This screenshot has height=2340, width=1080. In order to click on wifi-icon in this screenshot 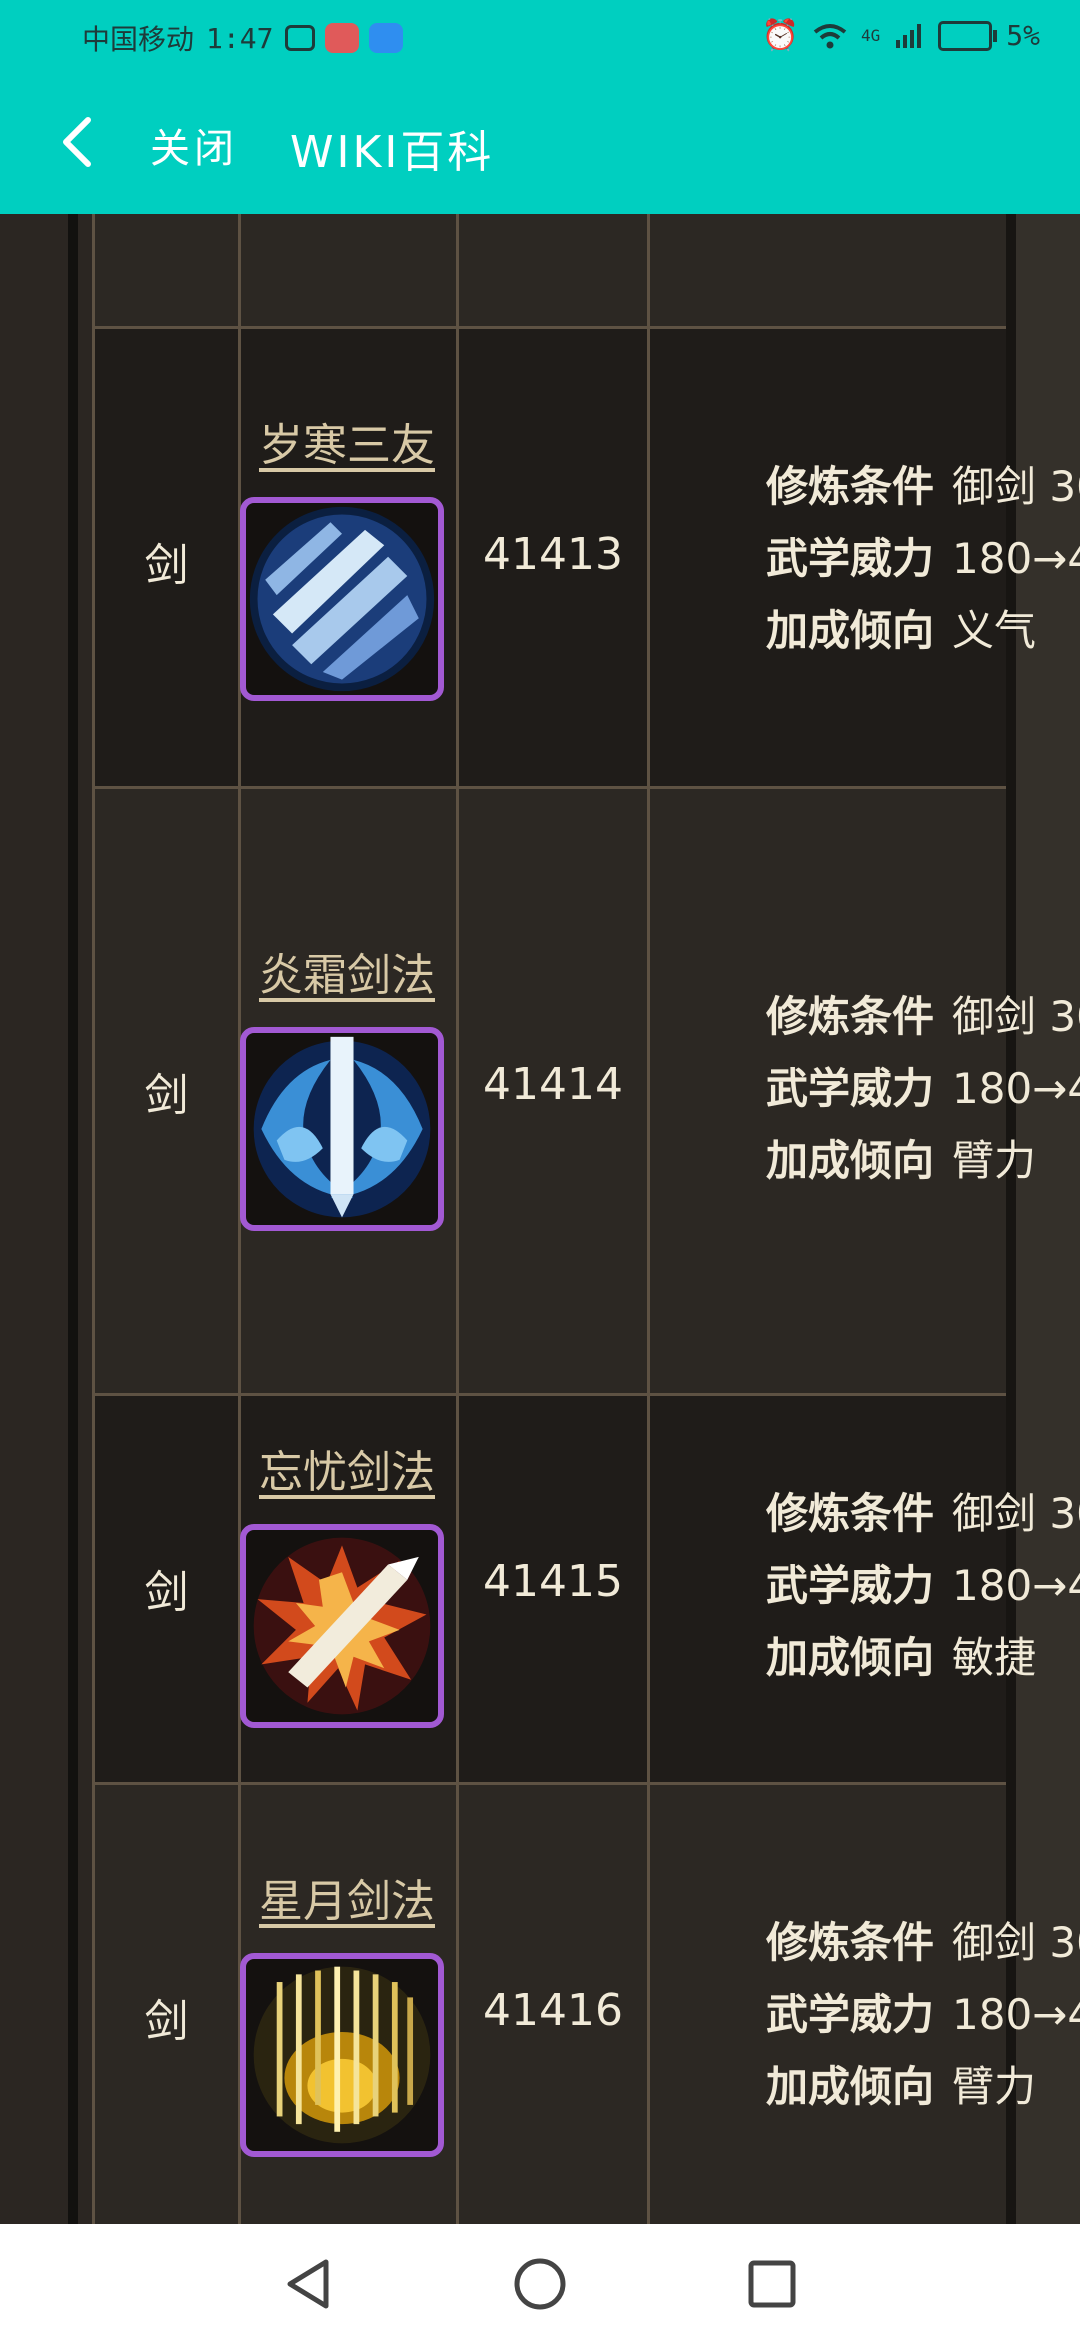, I will do `click(830, 35)`.